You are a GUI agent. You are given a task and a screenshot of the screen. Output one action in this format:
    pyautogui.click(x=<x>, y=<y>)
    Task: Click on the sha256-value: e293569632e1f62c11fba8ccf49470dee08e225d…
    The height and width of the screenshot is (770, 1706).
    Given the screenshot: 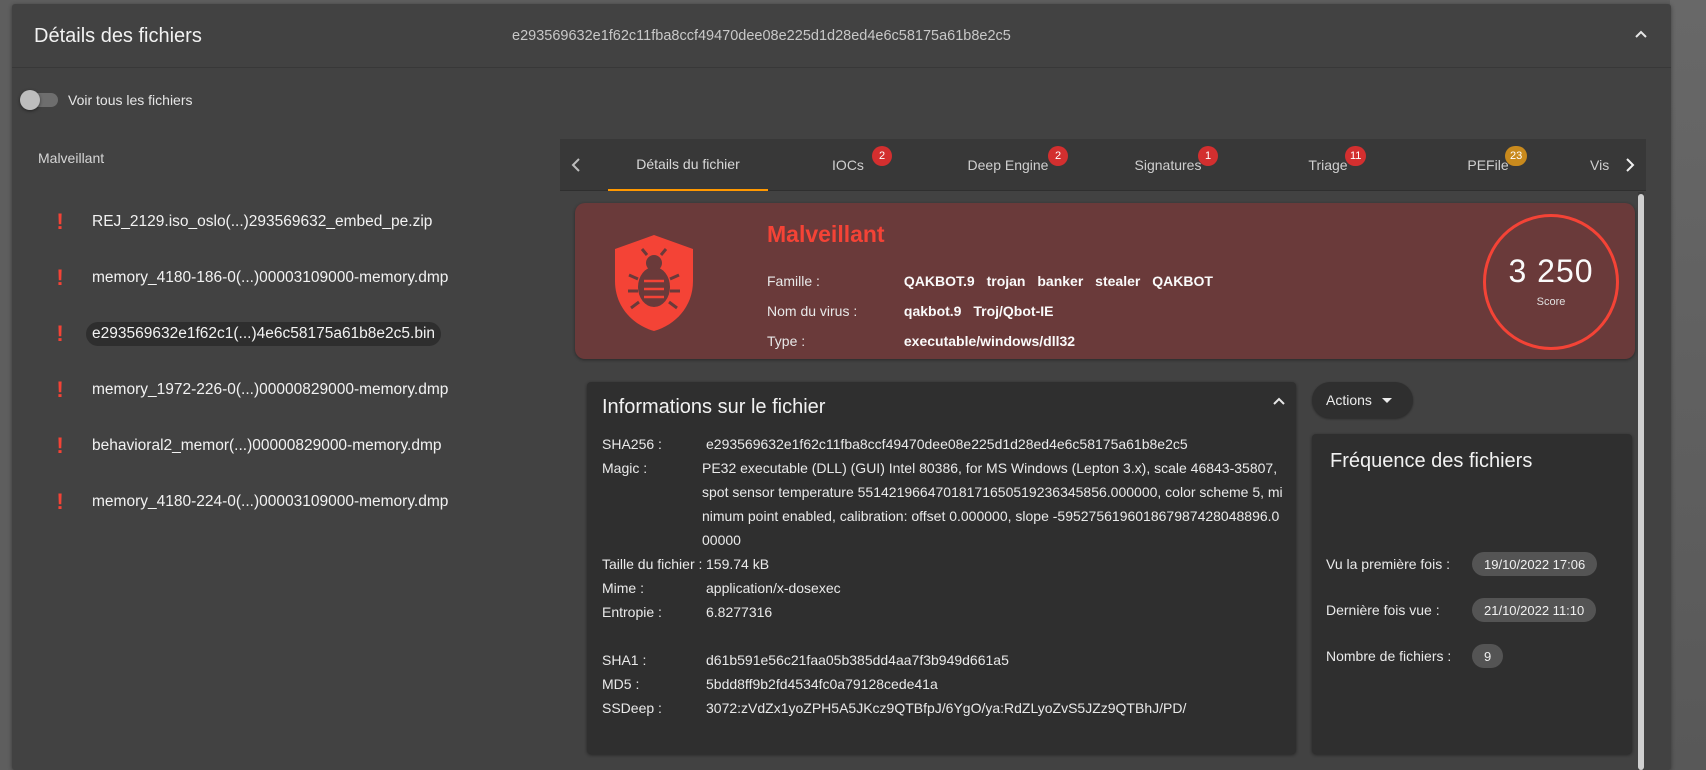 What is the action you would take?
    pyautogui.click(x=947, y=444)
    